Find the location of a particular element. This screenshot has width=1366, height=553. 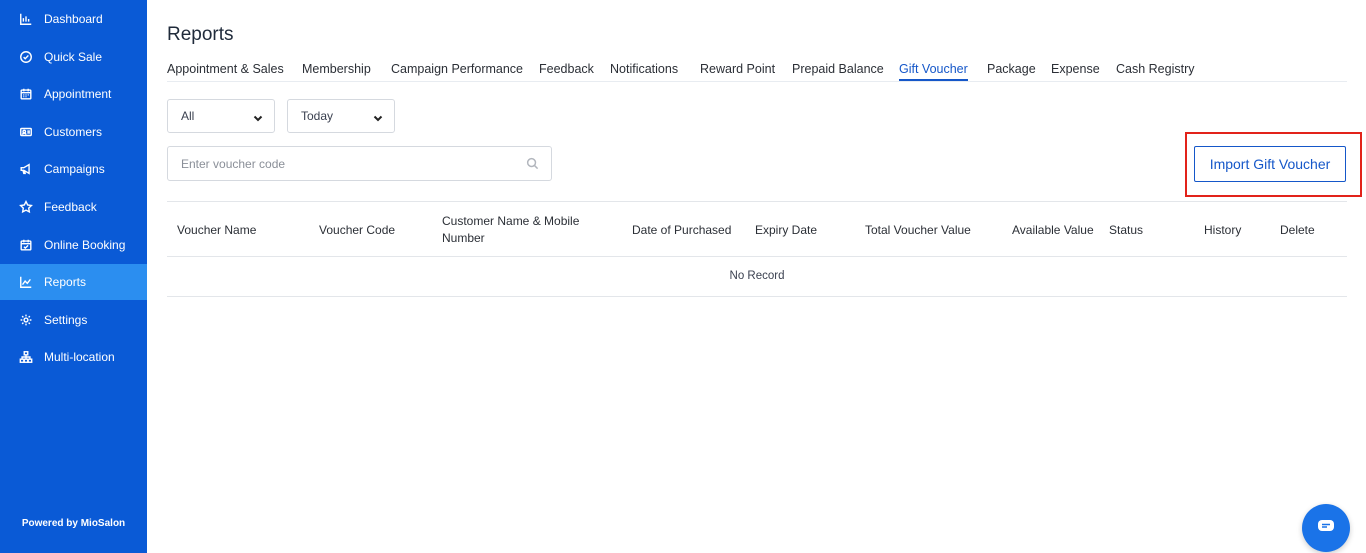

sidebar-item-reports: Reports is located at coordinates (73, 282).